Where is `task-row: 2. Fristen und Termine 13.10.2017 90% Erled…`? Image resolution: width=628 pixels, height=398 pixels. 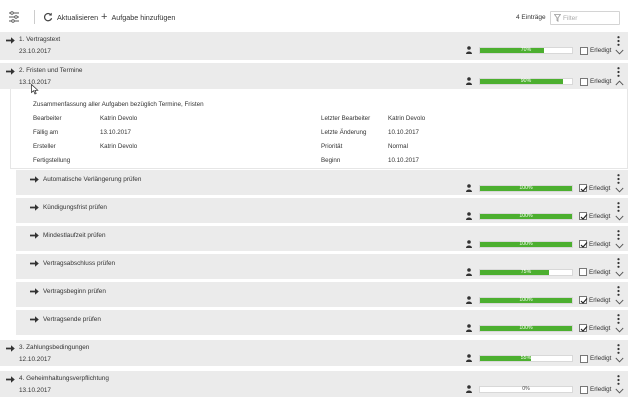 task-row: 2. Fristen und Termine 13.10.2017 90% Erled… is located at coordinates (314, 76).